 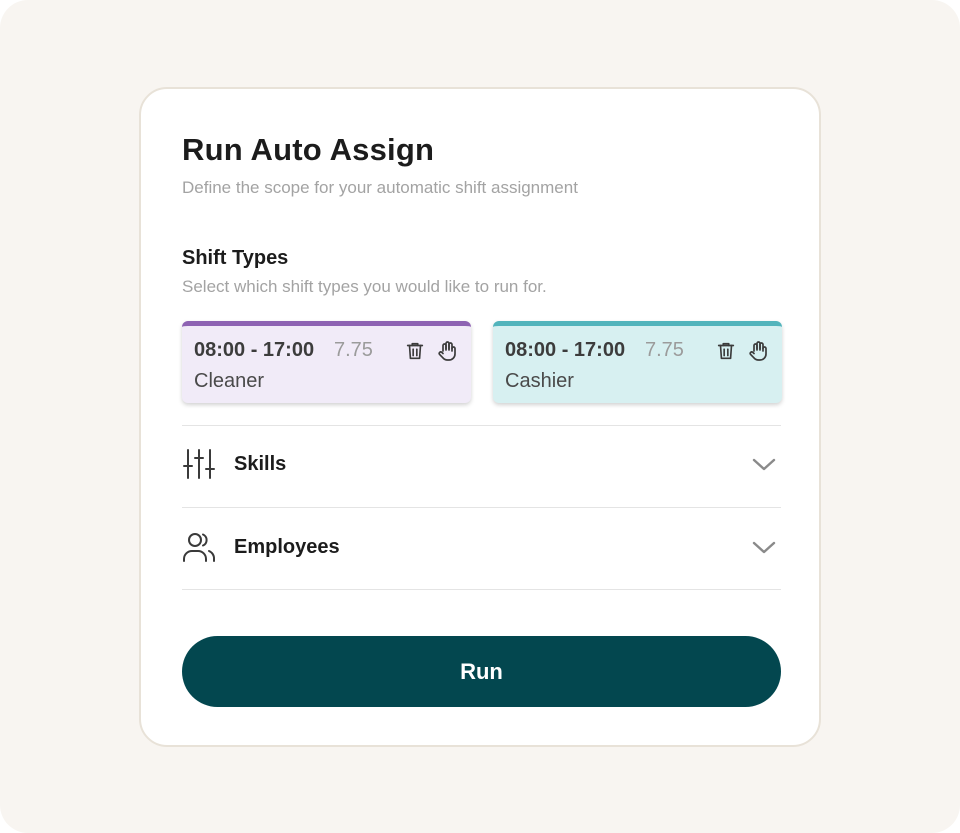 I want to click on shift-name: Cashier, so click(x=539, y=381).